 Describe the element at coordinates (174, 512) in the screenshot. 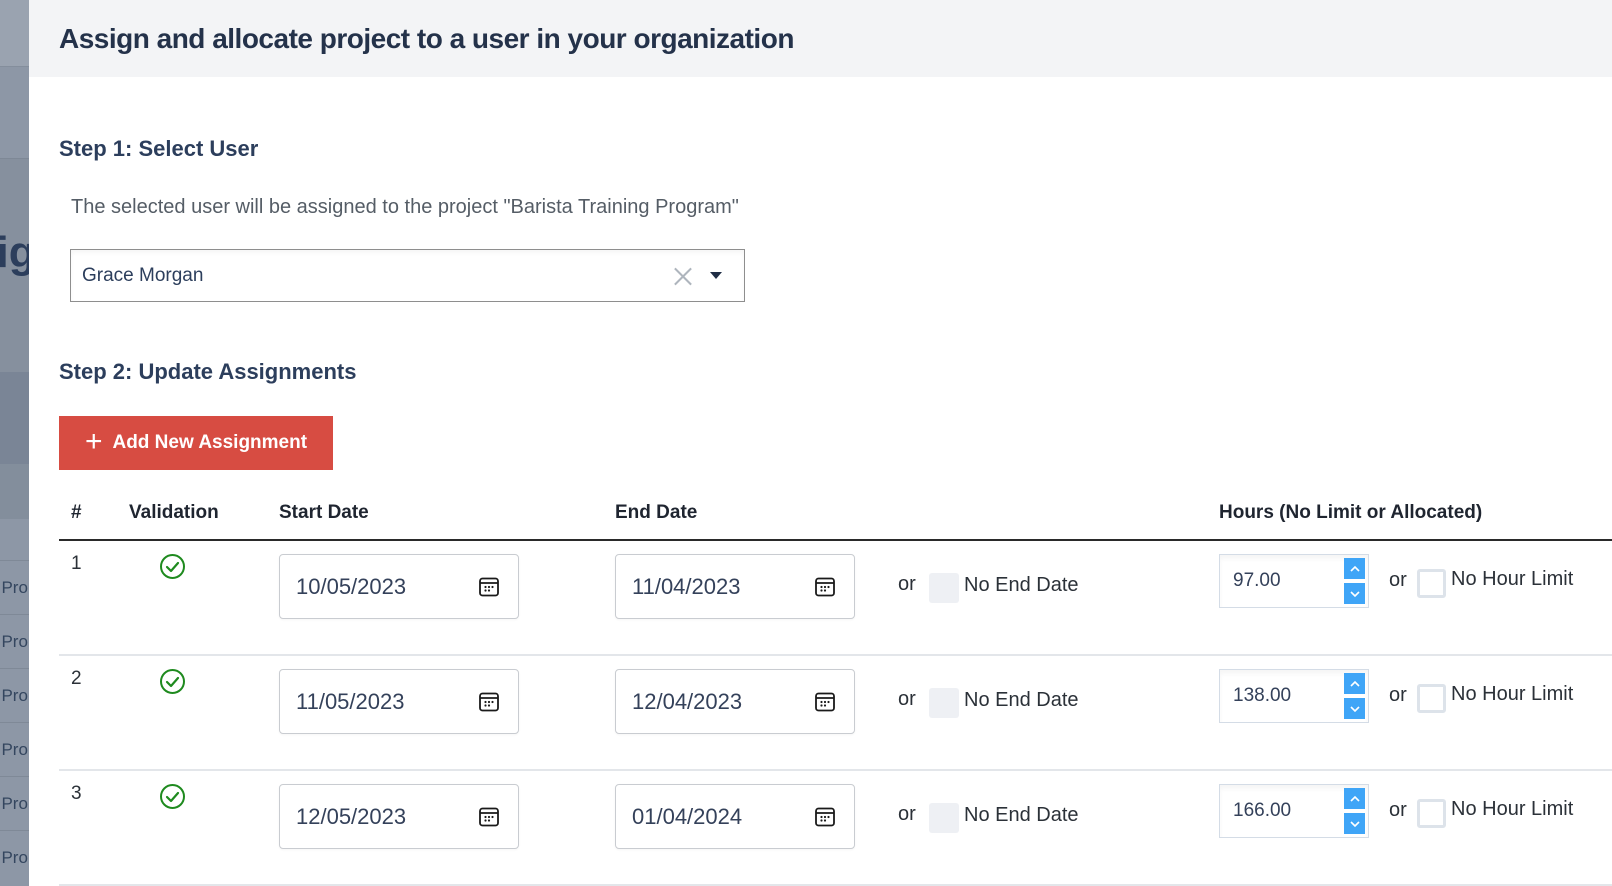

I see `header-validation: Validation` at that location.